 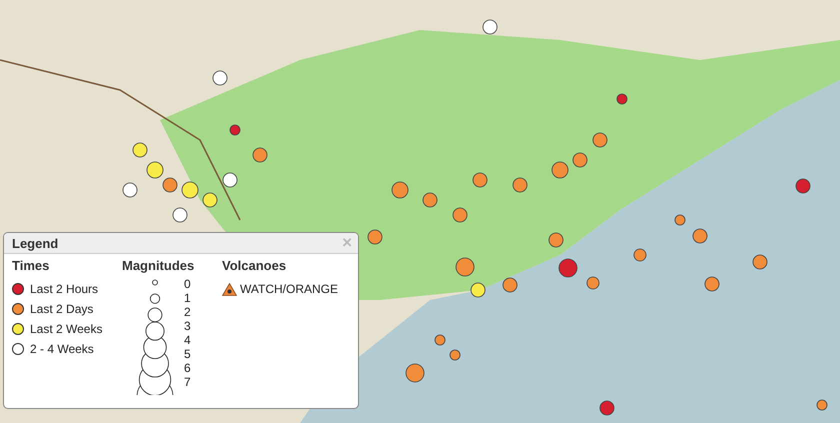 What do you see at coordinates (31, 265) in the screenshot?
I see `times-heading: Times` at bounding box center [31, 265].